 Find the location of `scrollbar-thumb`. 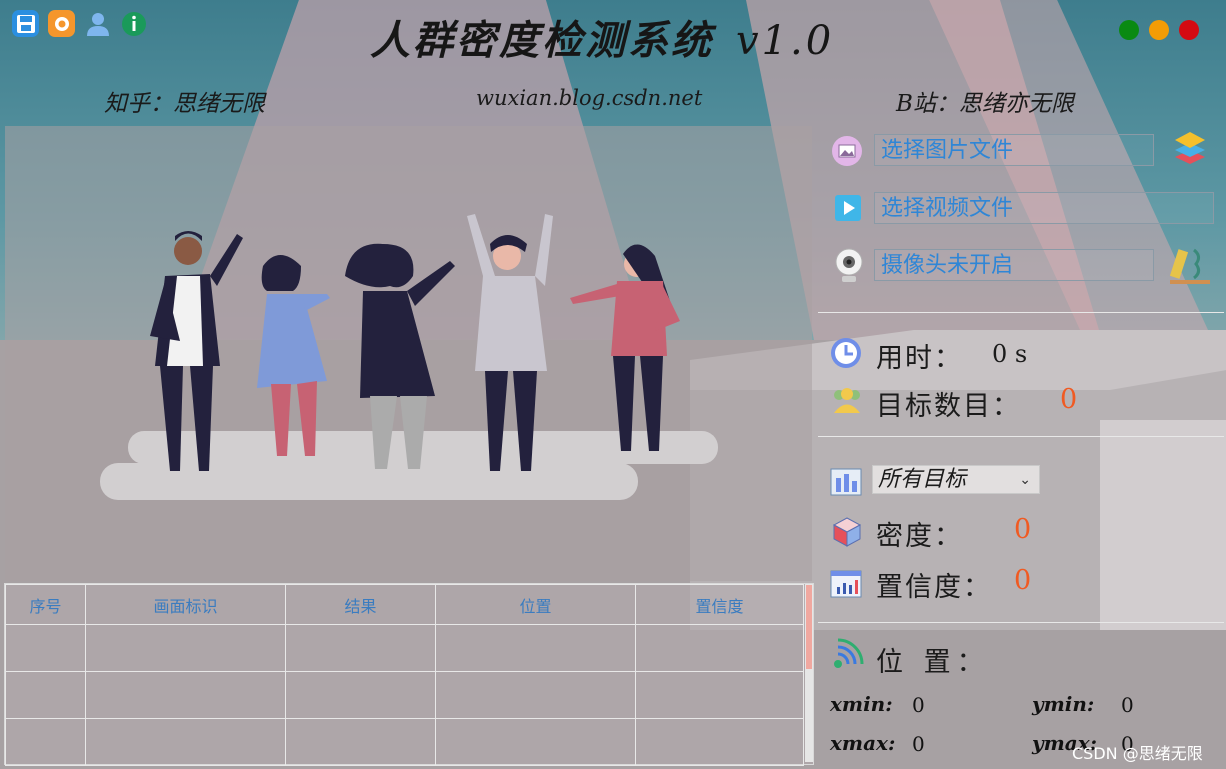

scrollbar-thumb is located at coordinates (809, 627).